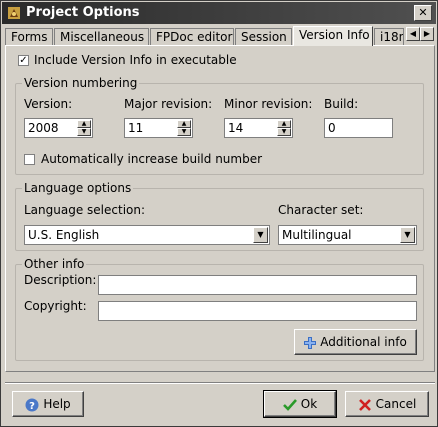 Image resolution: width=438 pixels, height=427 pixels. I want to click on arrow-right-icon: ▶, so click(427, 33).